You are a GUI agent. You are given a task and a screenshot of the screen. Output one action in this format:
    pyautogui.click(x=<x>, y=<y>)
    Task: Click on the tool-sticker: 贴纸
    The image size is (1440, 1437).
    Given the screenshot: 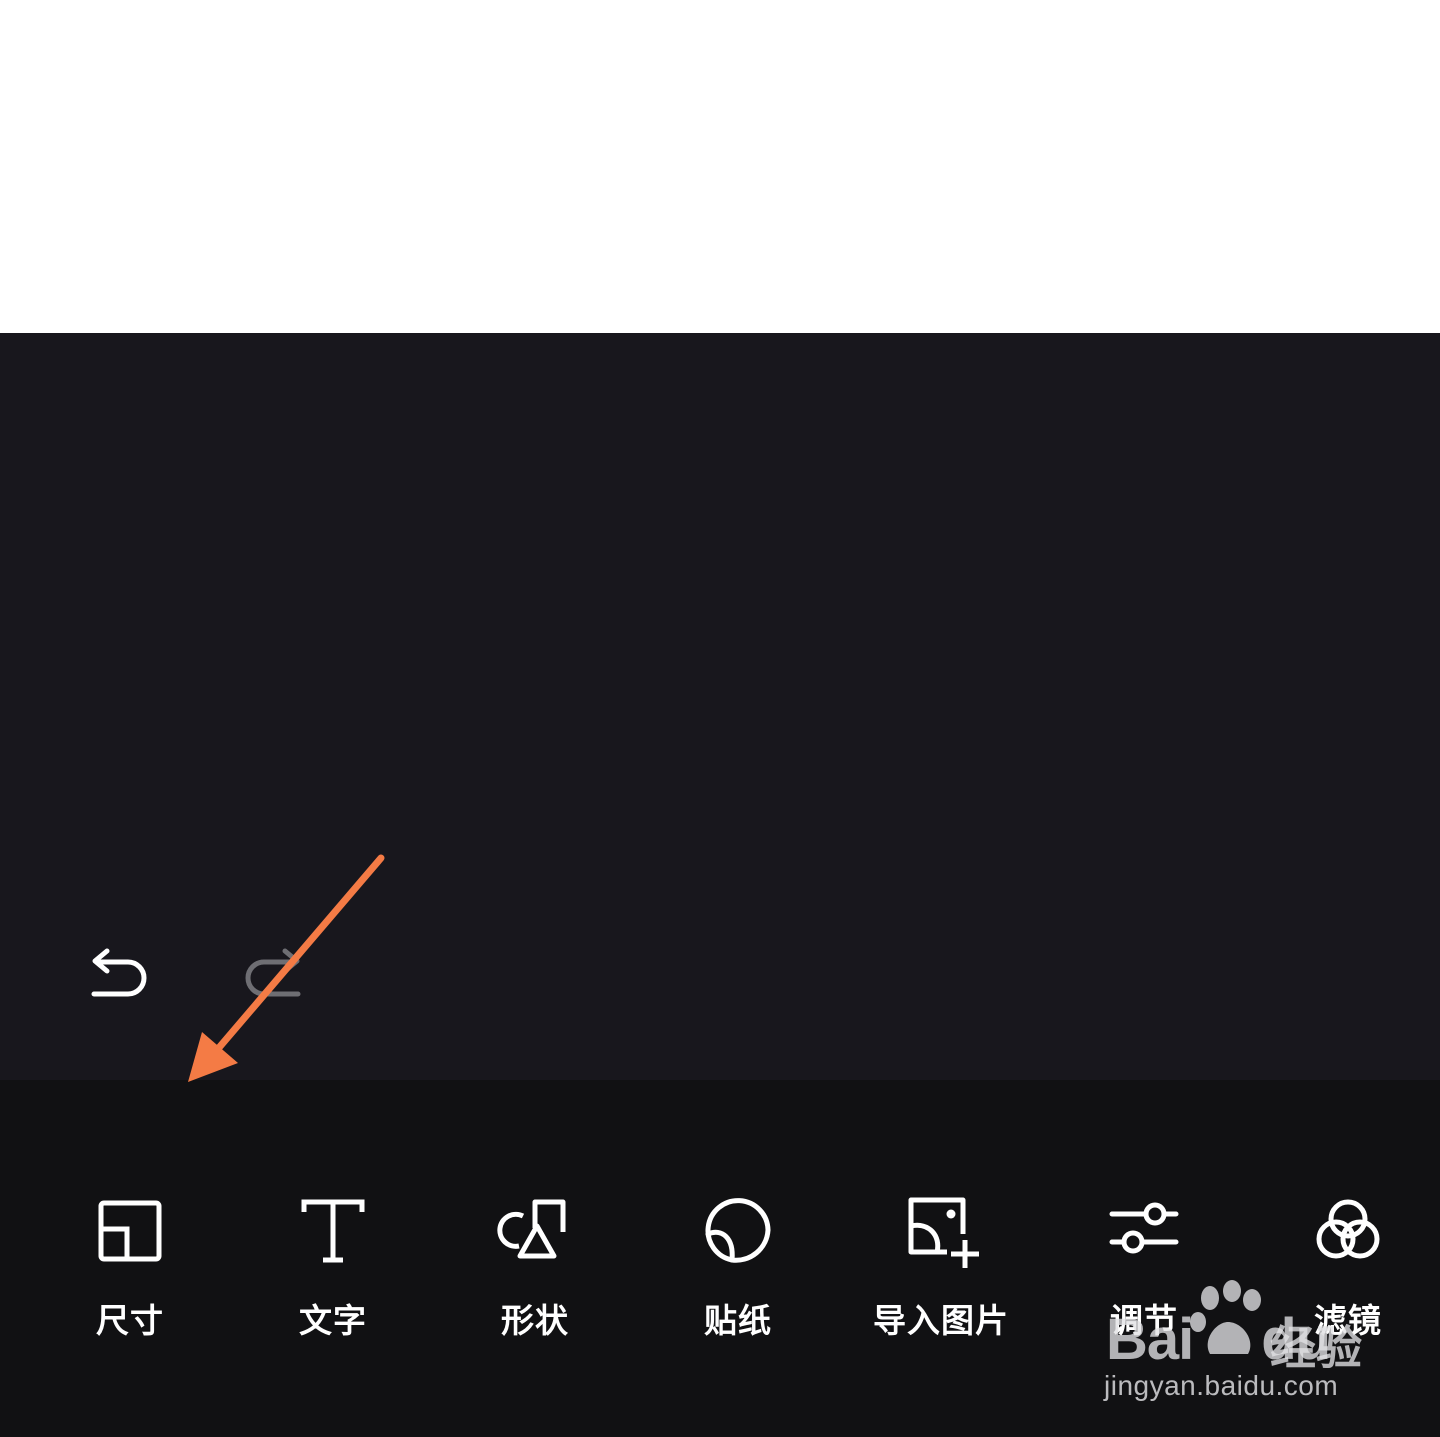 What is the action you would take?
    pyautogui.click(x=738, y=1267)
    